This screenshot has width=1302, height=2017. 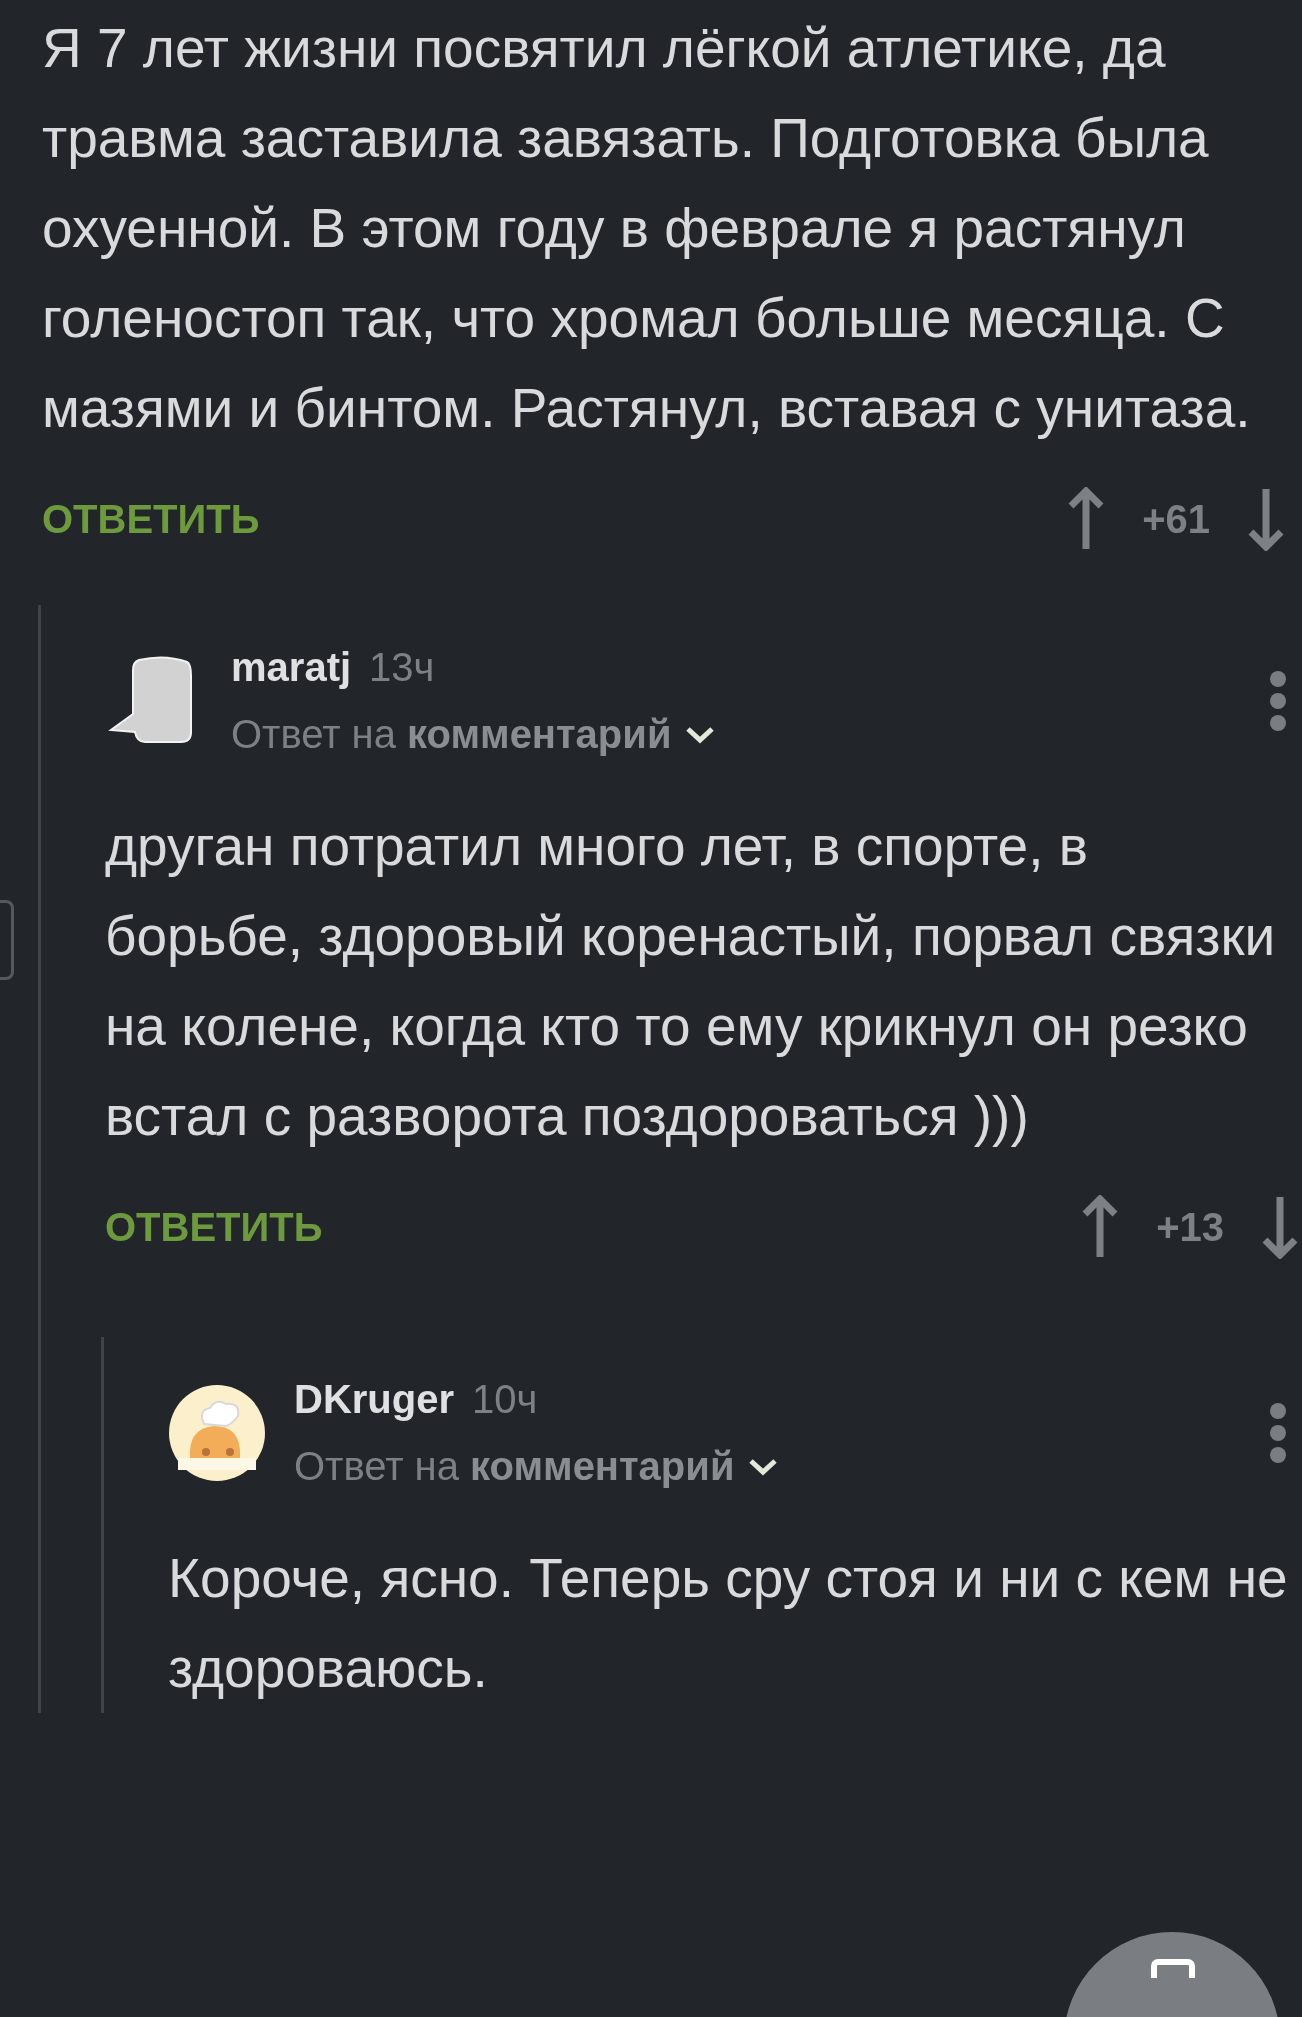 I want to click on author-name: DKruger, so click(x=374, y=1399).